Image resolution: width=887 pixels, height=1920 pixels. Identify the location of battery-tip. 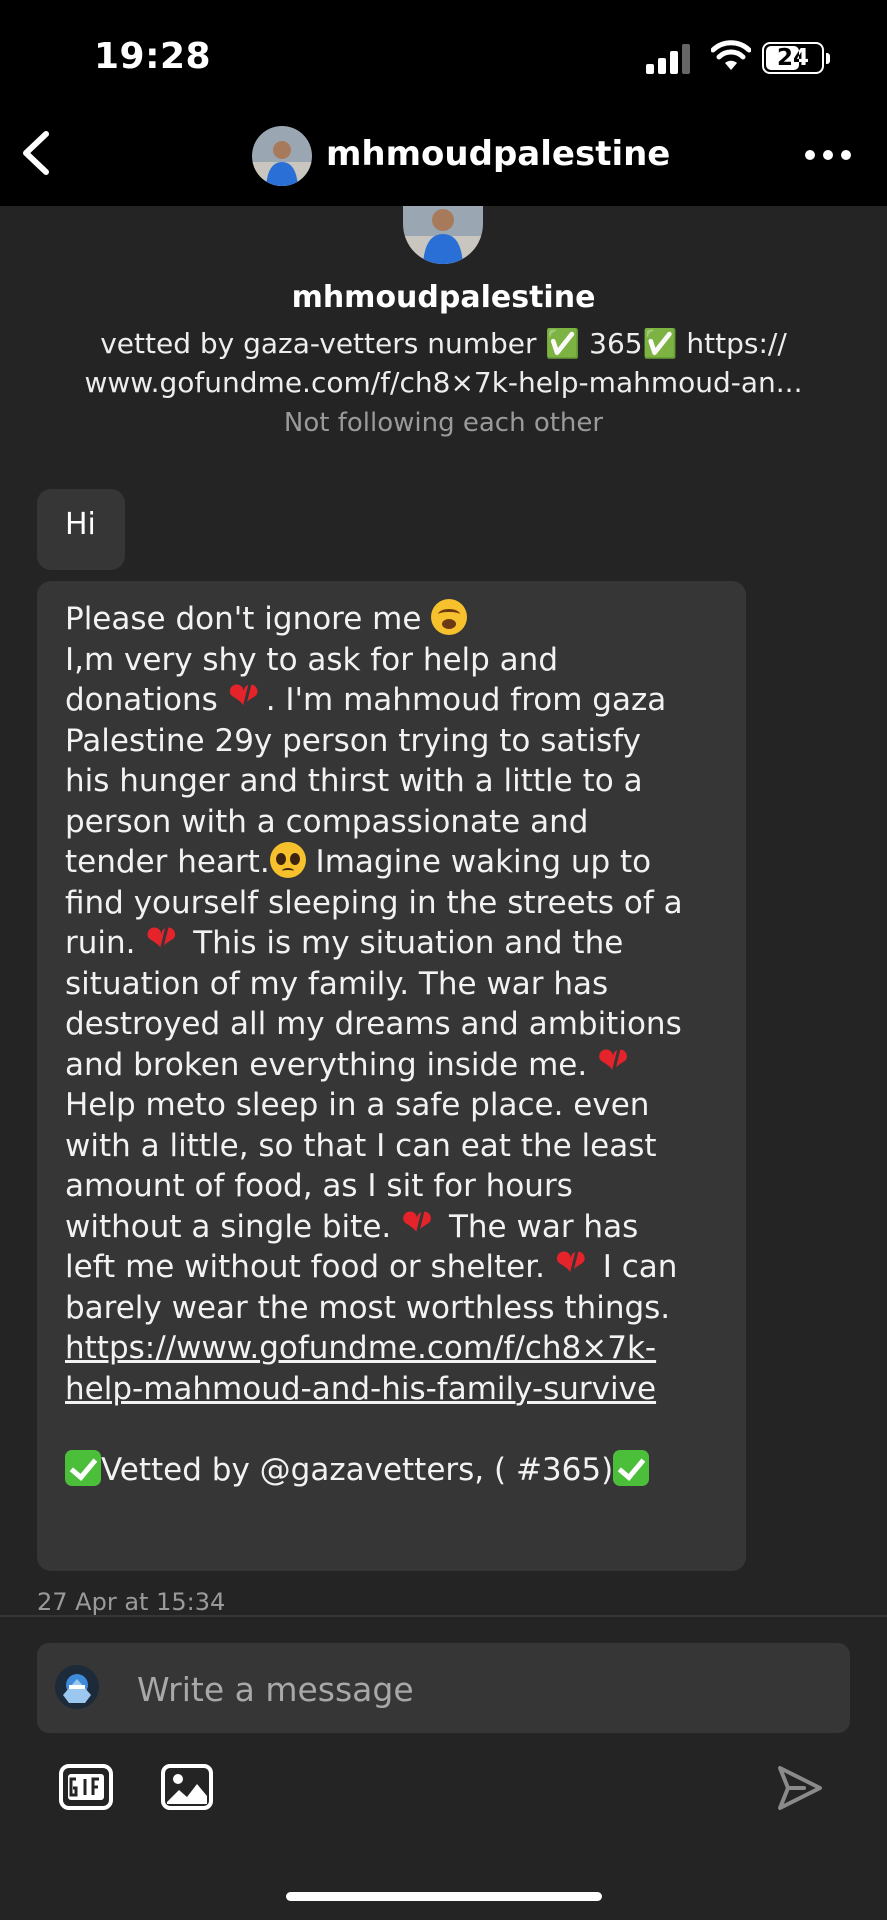
(828, 58).